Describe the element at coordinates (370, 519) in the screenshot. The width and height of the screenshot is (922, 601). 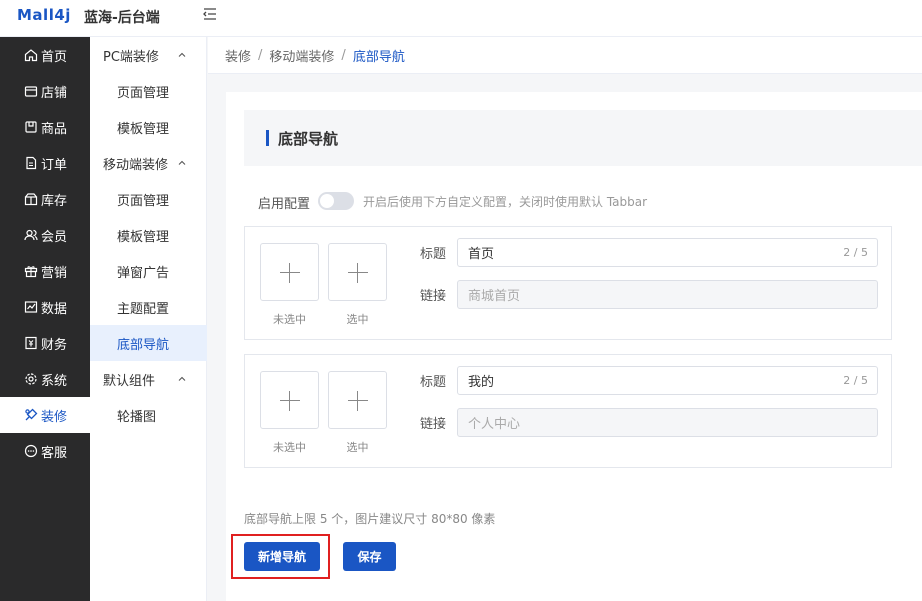
I see `limit-note: 底部导航上限 5 个，图片建议尺寸 80*80 像素` at that location.